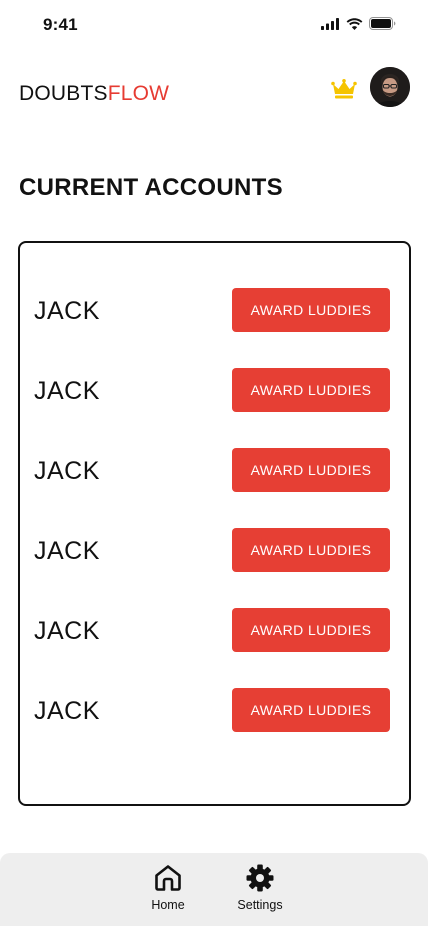 The width and height of the screenshot is (428, 926). I want to click on app-logo: DOUBTSFLOW, so click(94, 94).